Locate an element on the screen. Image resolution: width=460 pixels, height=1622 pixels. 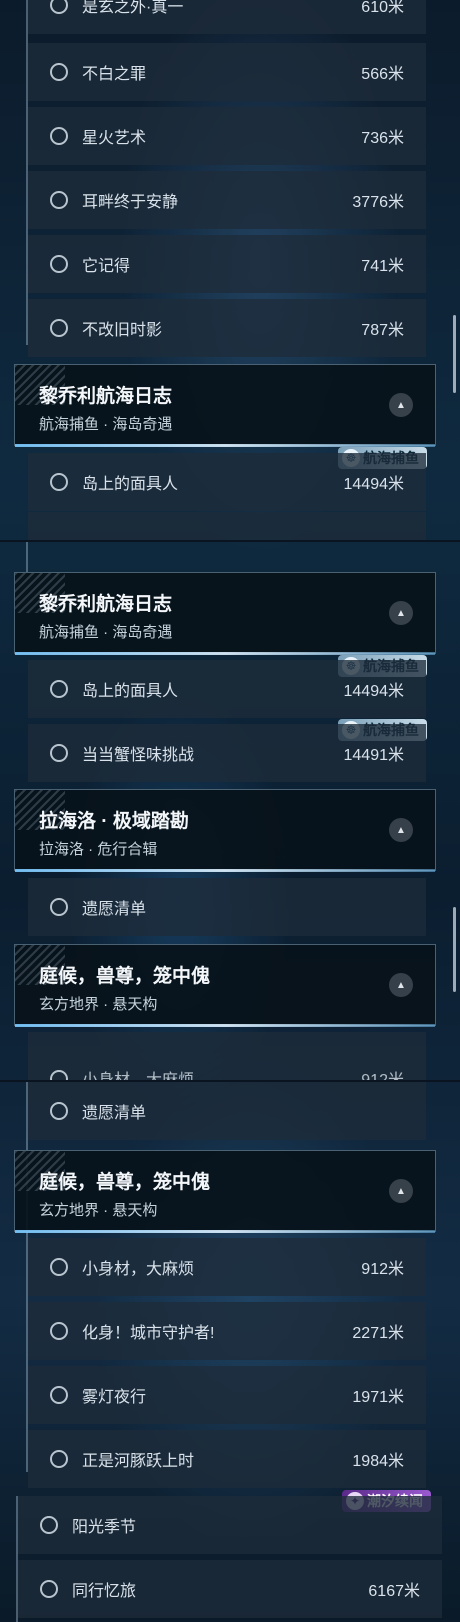
list-item-partial: 小身材，大麻烦 912米 is located at coordinates (227, 1057).